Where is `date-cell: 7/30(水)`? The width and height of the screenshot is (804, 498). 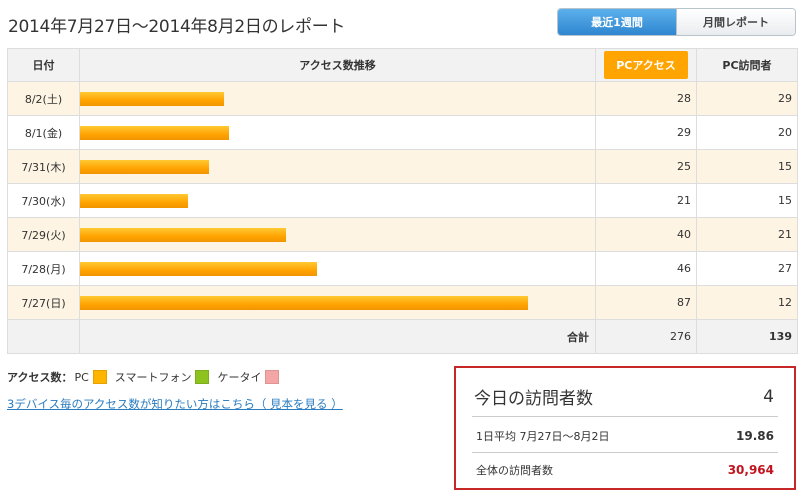 date-cell: 7/30(水) is located at coordinates (43, 200).